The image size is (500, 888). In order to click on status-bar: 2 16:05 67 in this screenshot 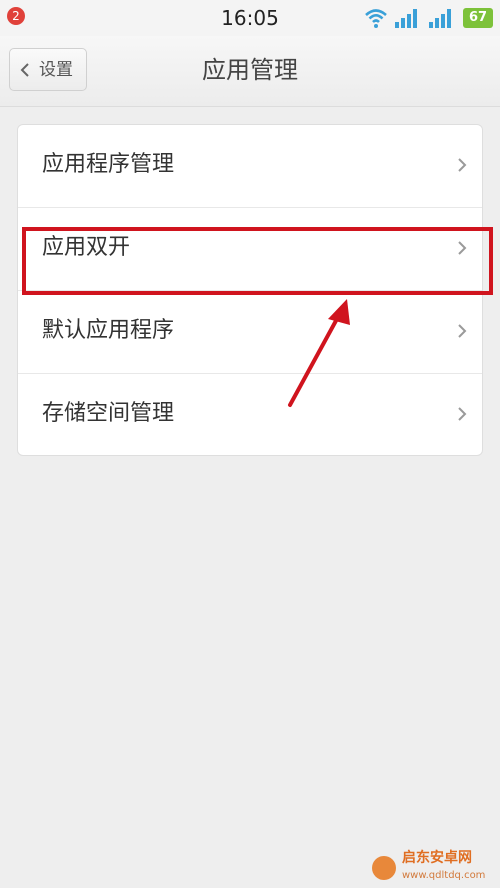, I will do `click(250, 18)`.